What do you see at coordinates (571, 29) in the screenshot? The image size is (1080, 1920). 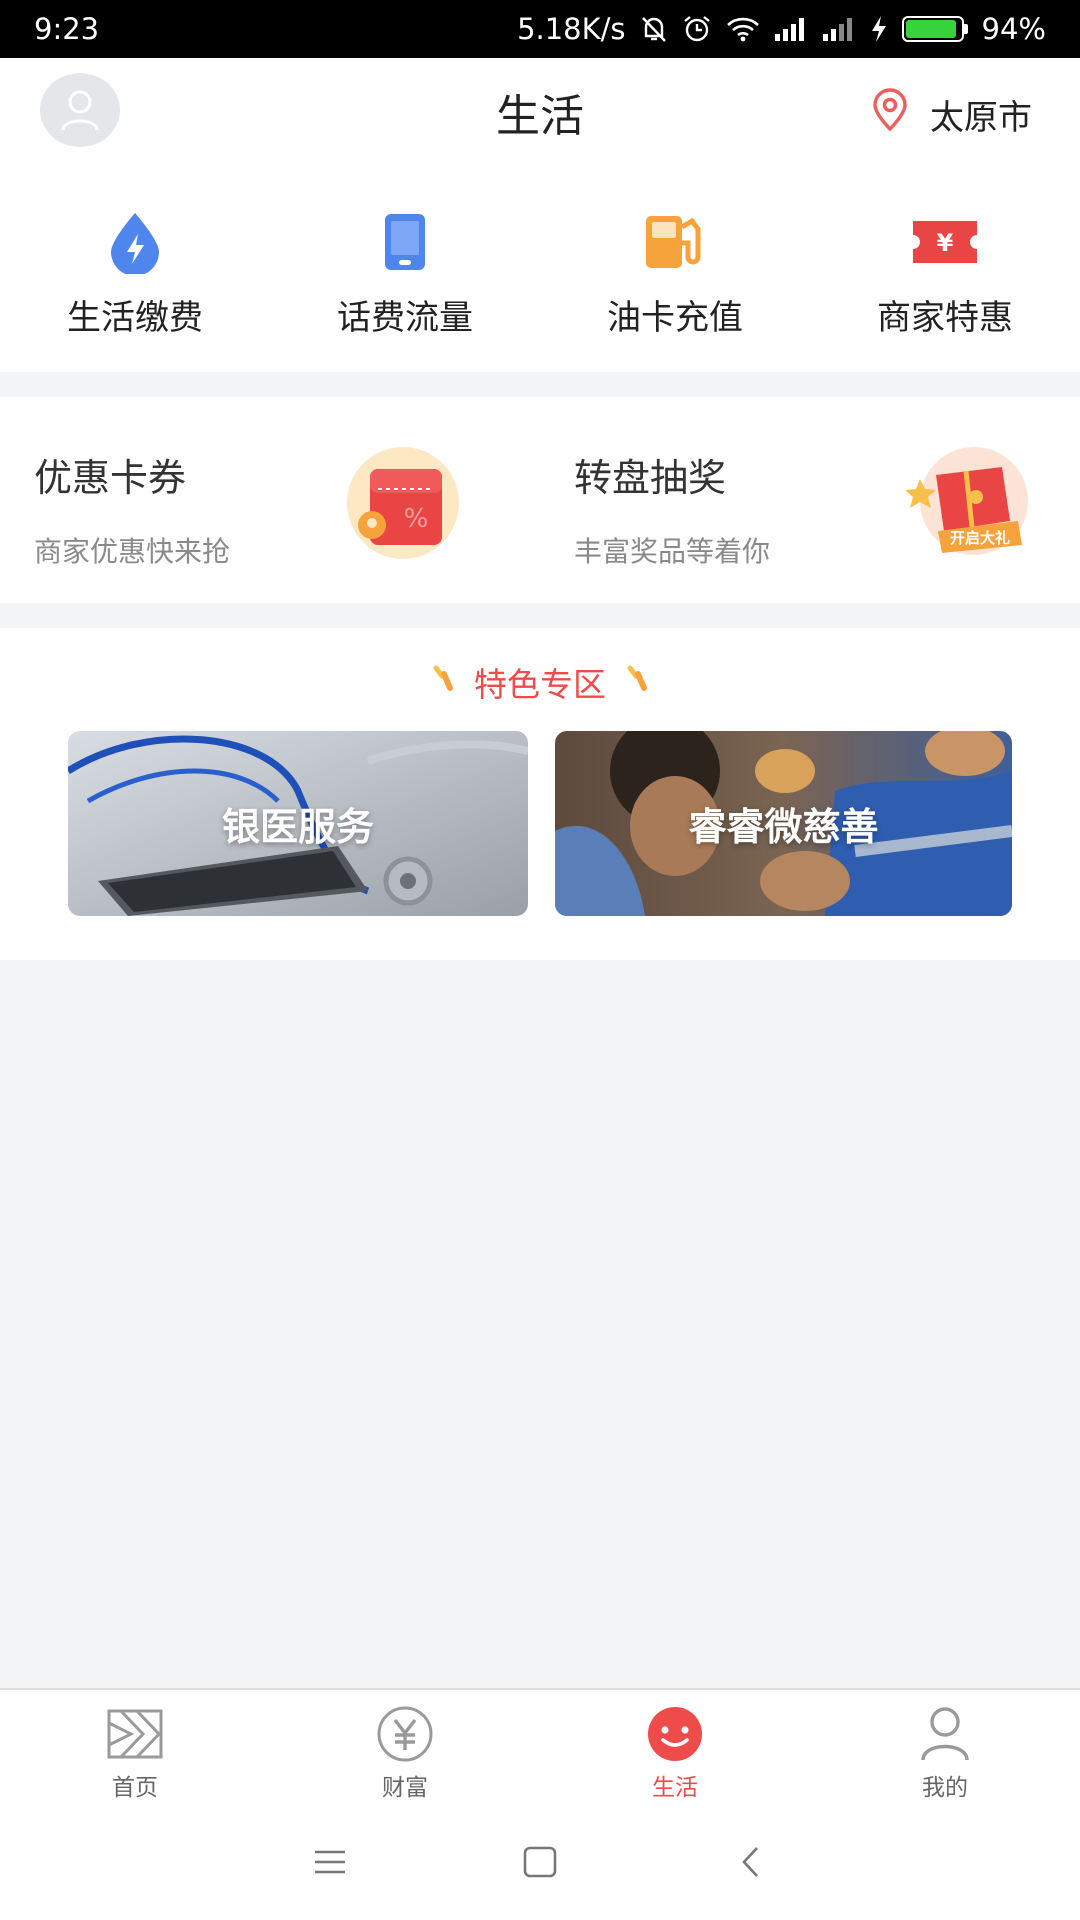 I see `net-speed: 5.18K/s` at bounding box center [571, 29].